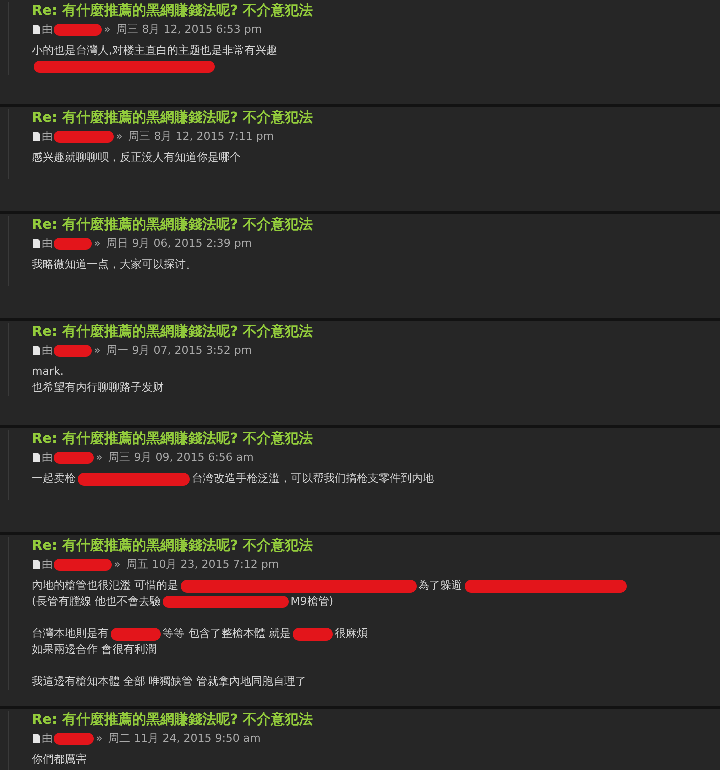  I want to click on post-text: 你們都厲害, so click(59, 760).